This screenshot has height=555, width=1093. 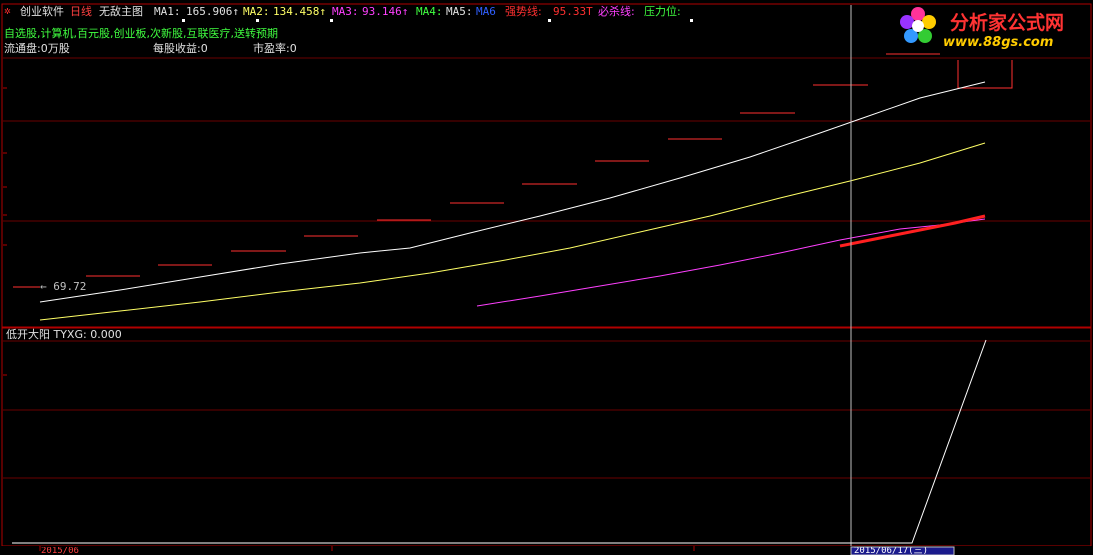 What do you see at coordinates (918, 25) in the screenshot?
I see `watermark-flower-icon` at bounding box center [918, 25].